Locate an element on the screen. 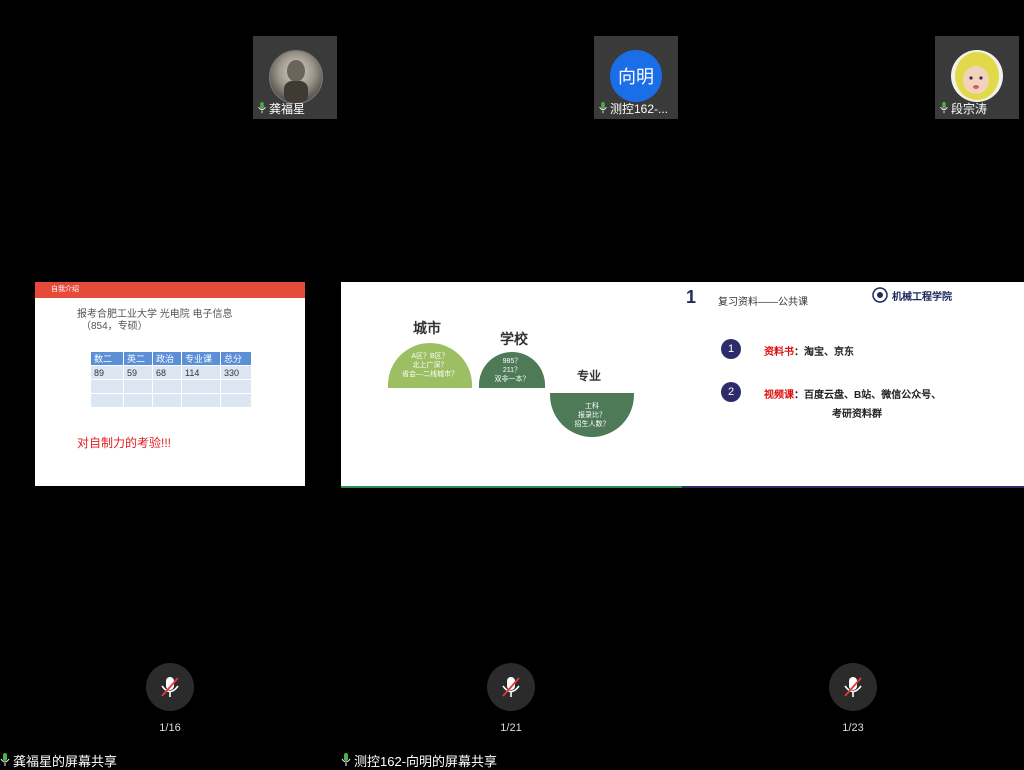 The width and height of the screenshot is (1024, 770). slide-footer-text: 对自制力的考验!!! is located at coordinates (124, 443).